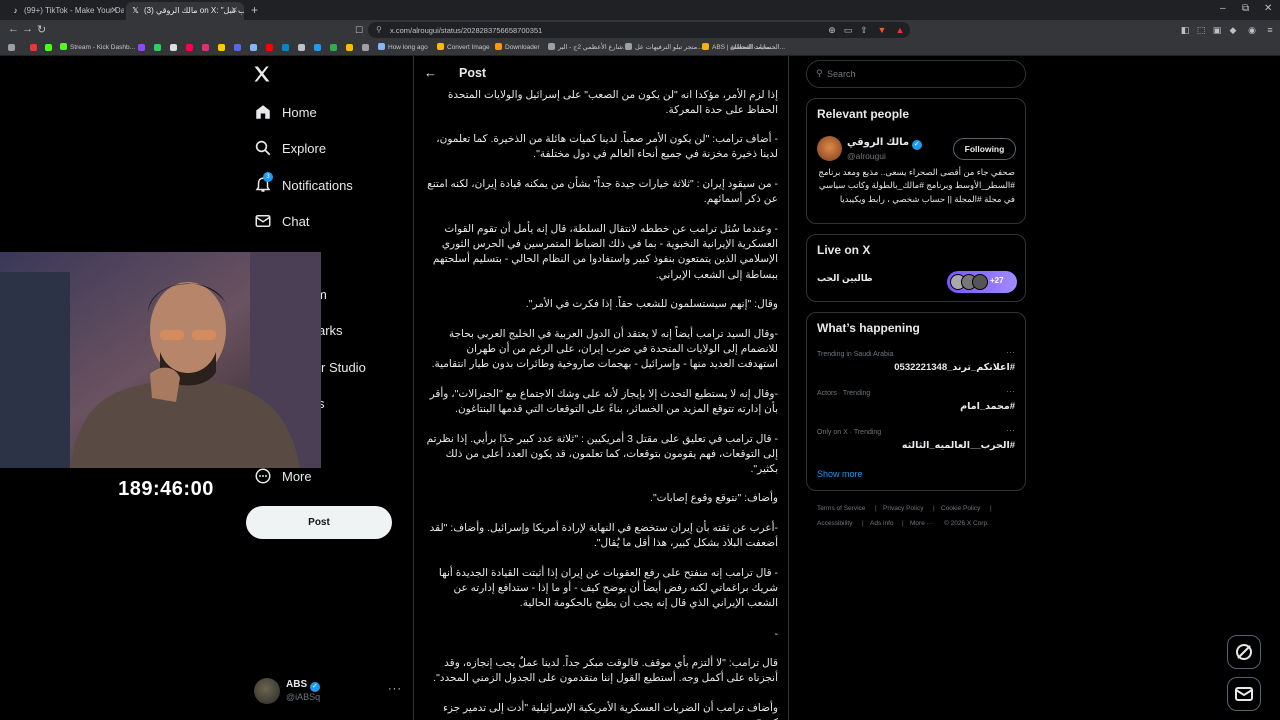  Describe the element at coordinates (845, 278) in the screenshot. I see `live-space-title: طالبين الحب` at that location.